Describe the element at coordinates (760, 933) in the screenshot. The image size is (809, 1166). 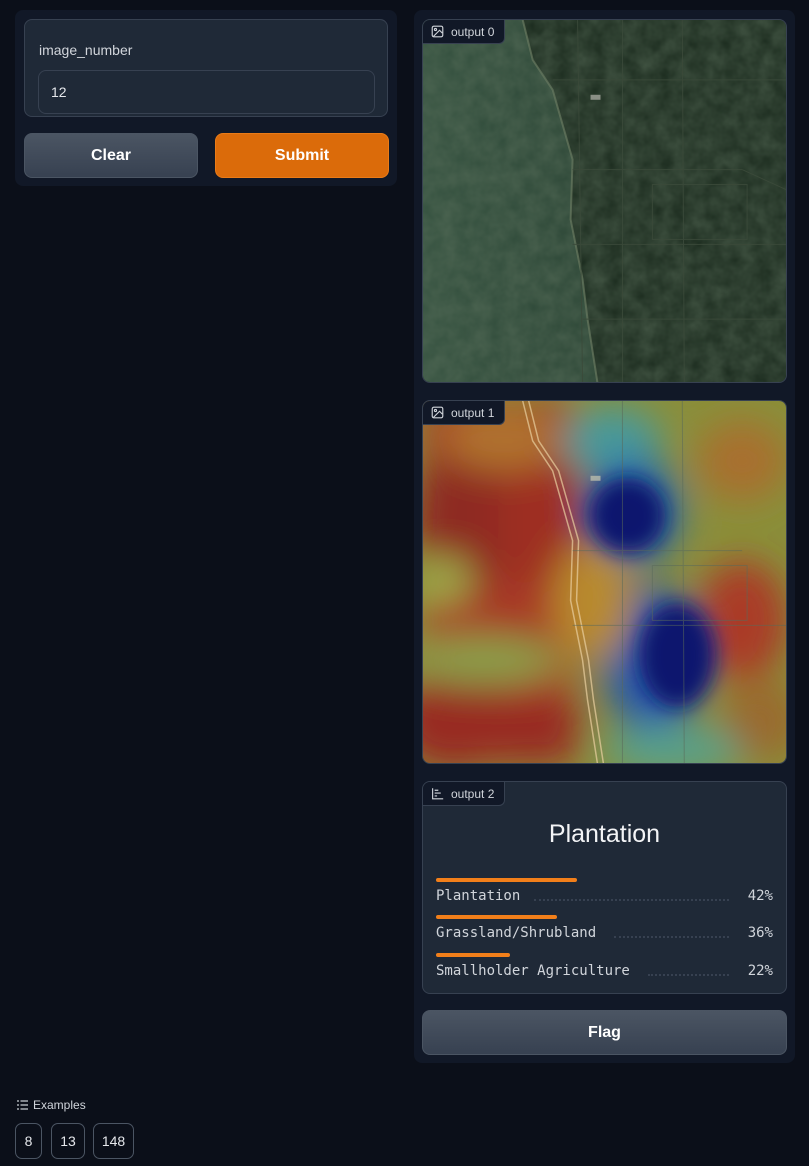
I see `confidence-value: 36%` at that location.